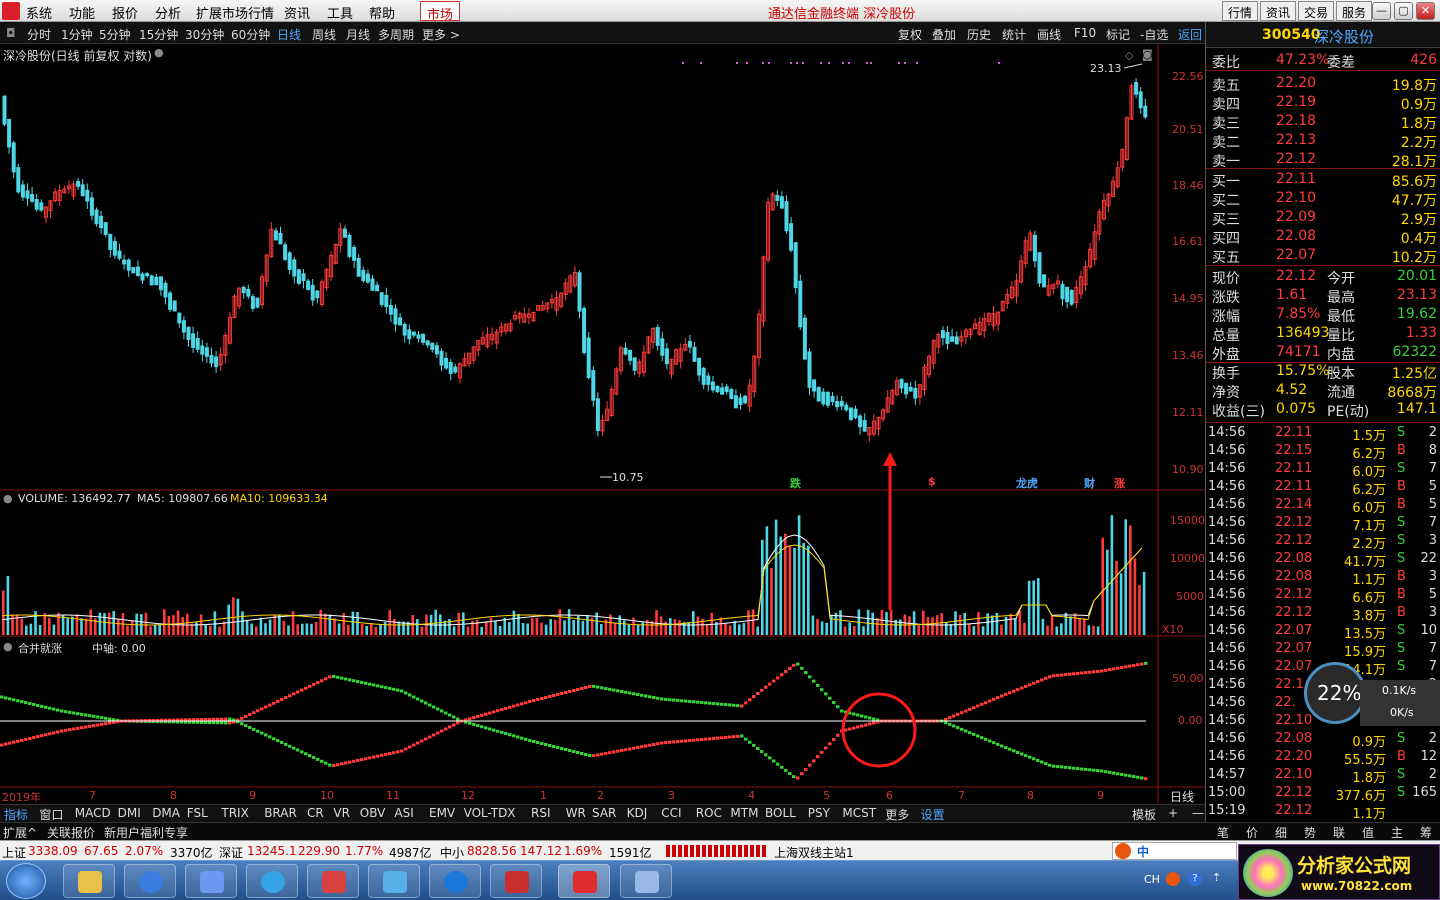  What do you see at coordinates (1049, 34) in the screenshot?
I see `draw-line-button: 画线` at bounding box center [1049, 34].